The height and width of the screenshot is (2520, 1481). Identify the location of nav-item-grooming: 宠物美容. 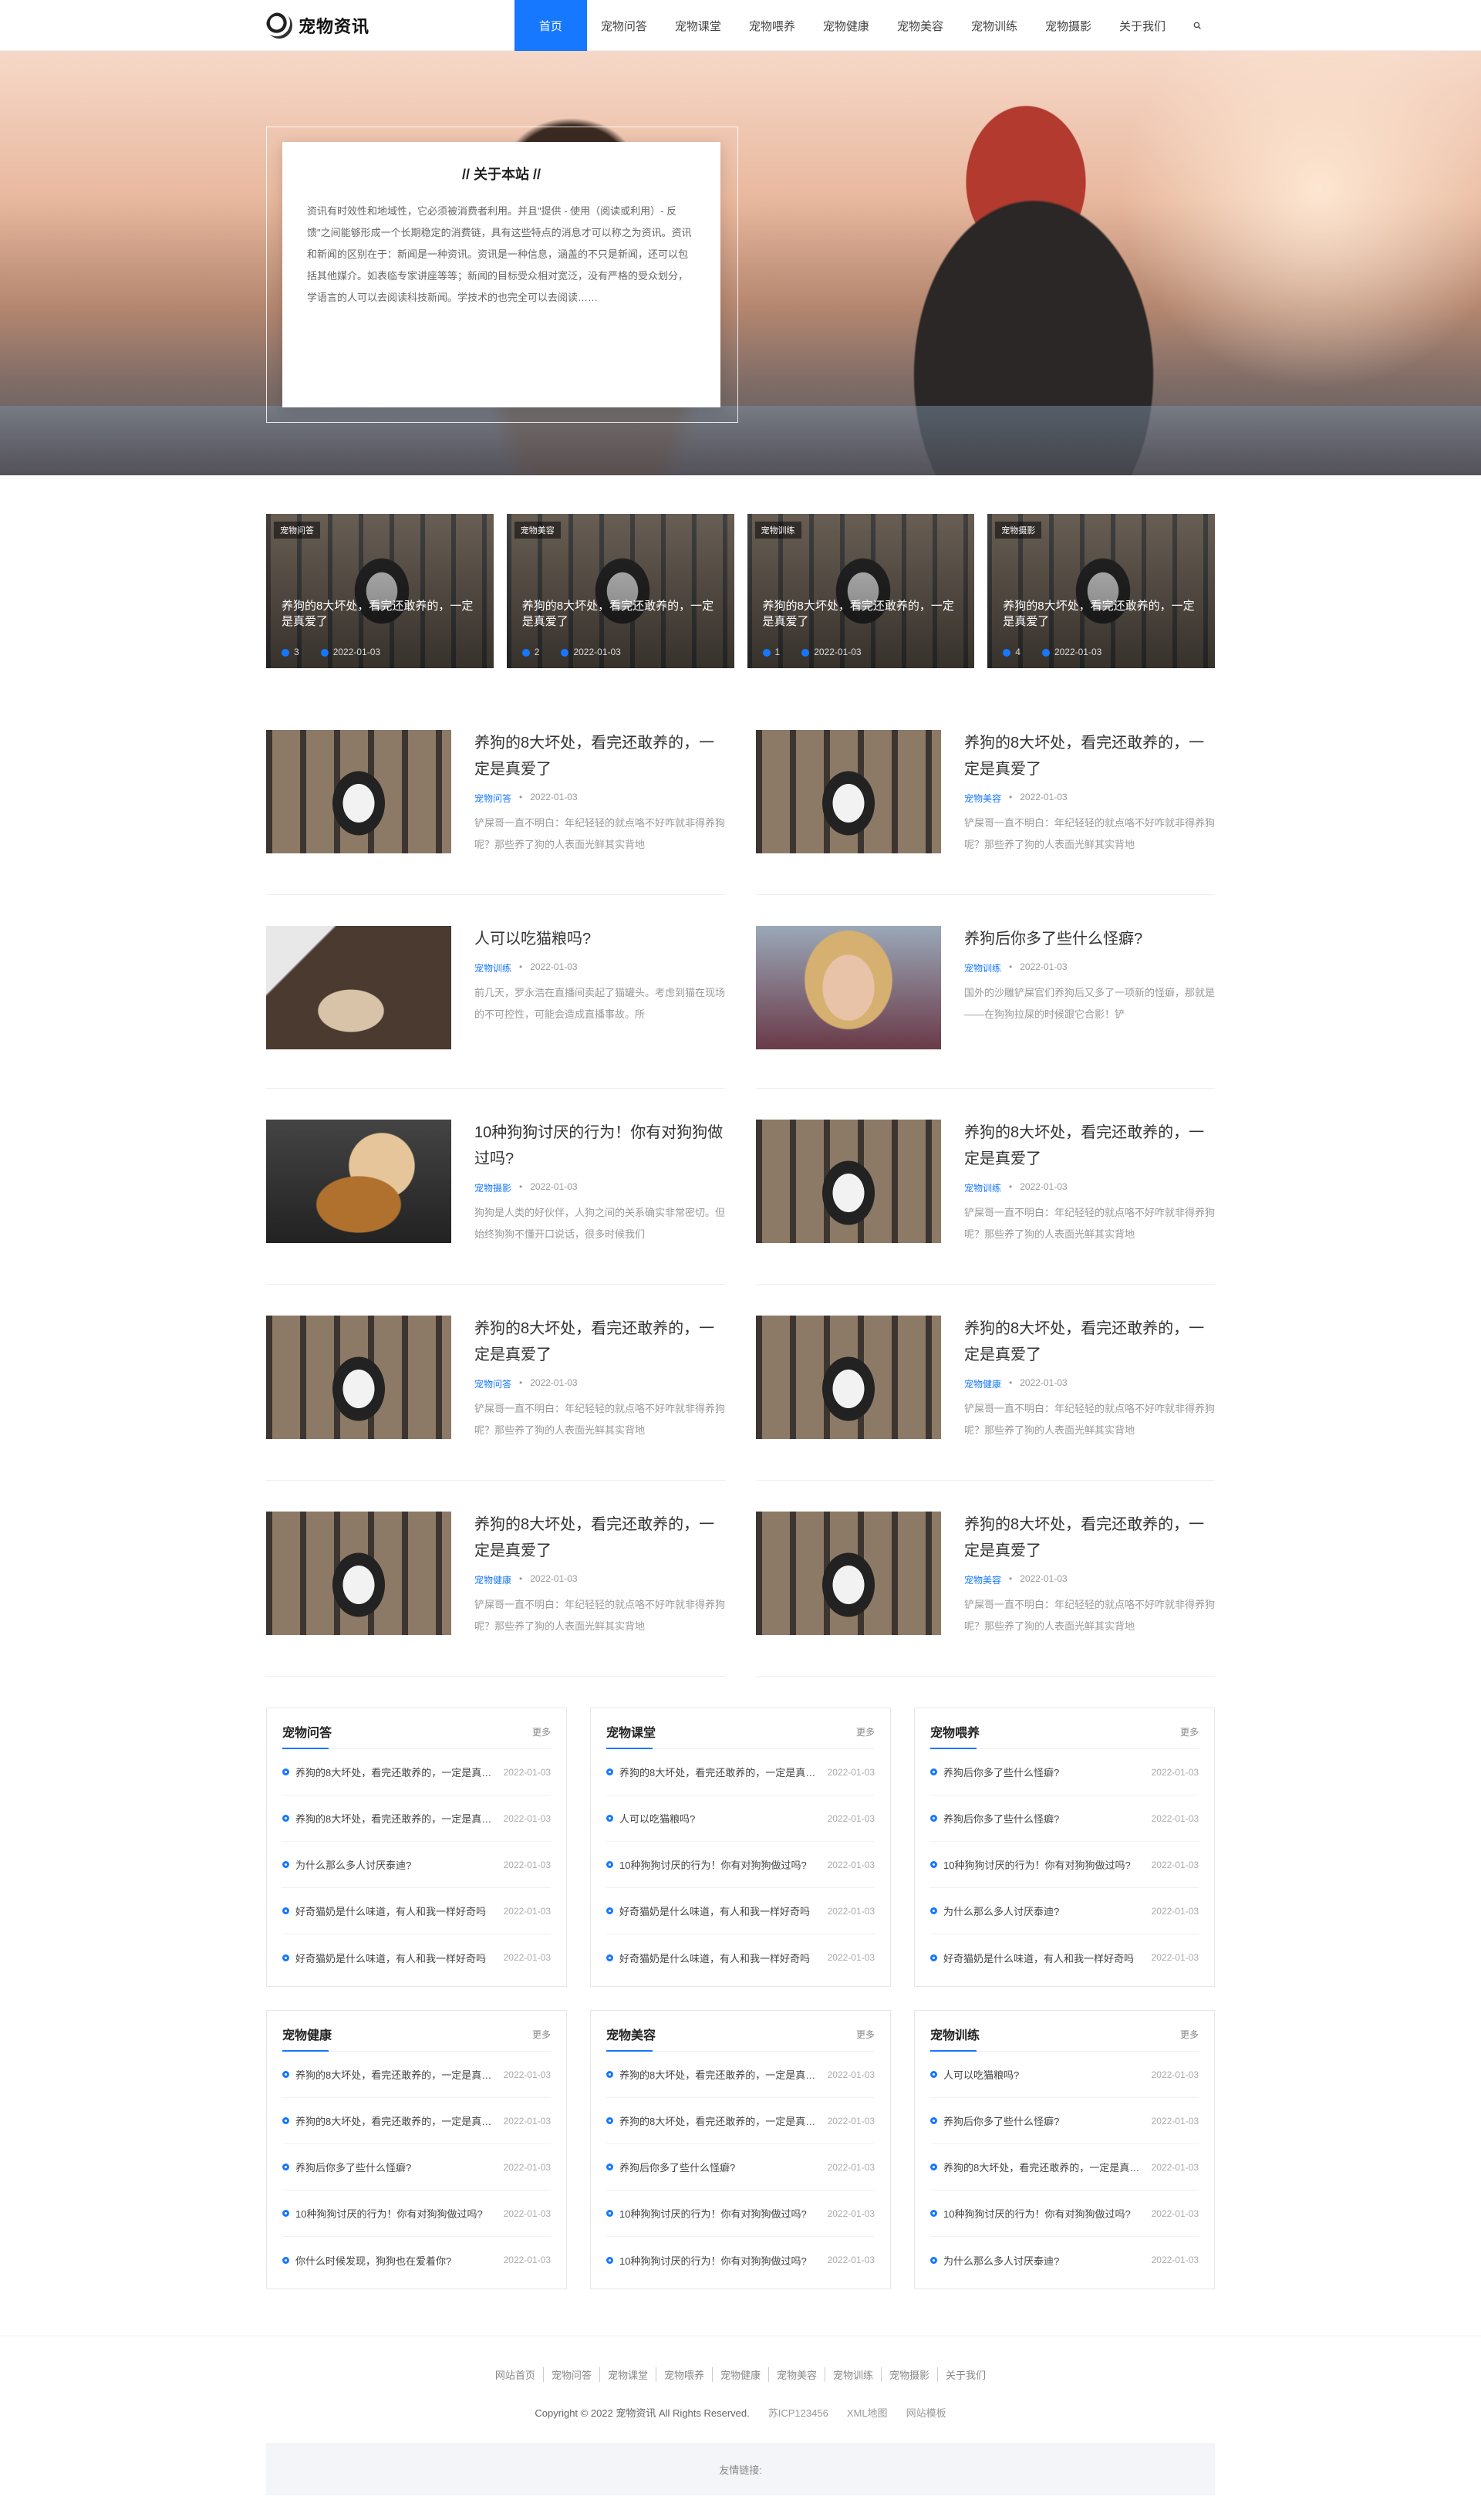
(920, 25).